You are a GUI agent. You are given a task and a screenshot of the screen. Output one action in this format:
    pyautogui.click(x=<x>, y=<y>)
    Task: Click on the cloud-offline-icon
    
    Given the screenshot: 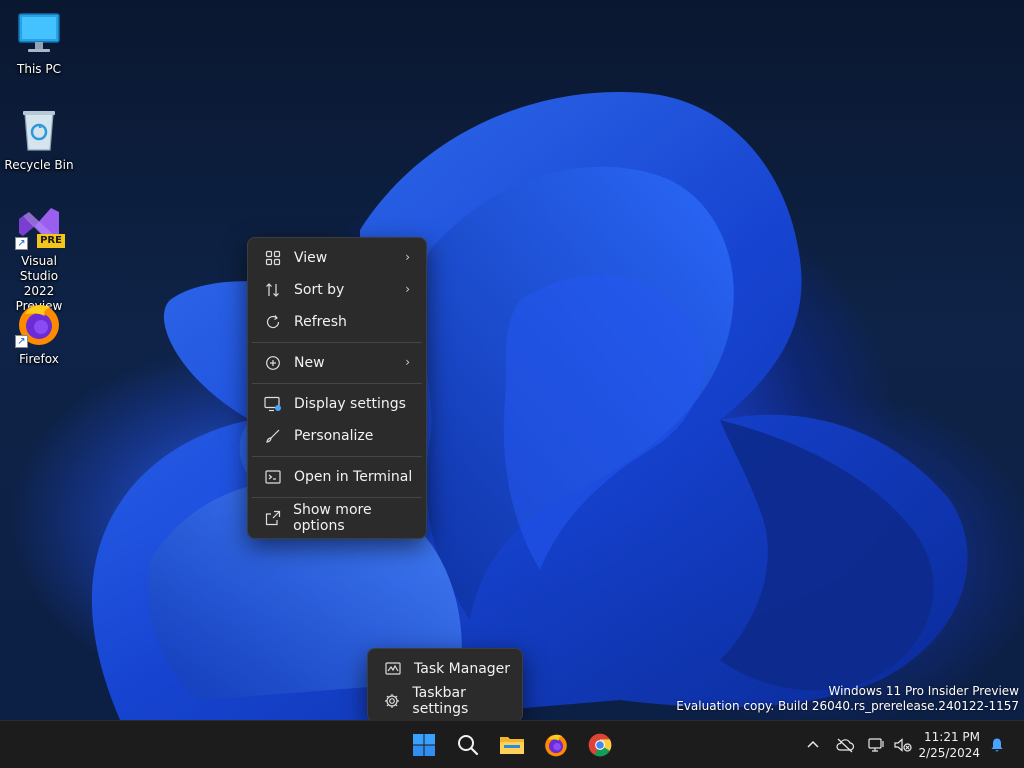 What is the action you would take?
    pyautogui.click(x=845, y=745)
    